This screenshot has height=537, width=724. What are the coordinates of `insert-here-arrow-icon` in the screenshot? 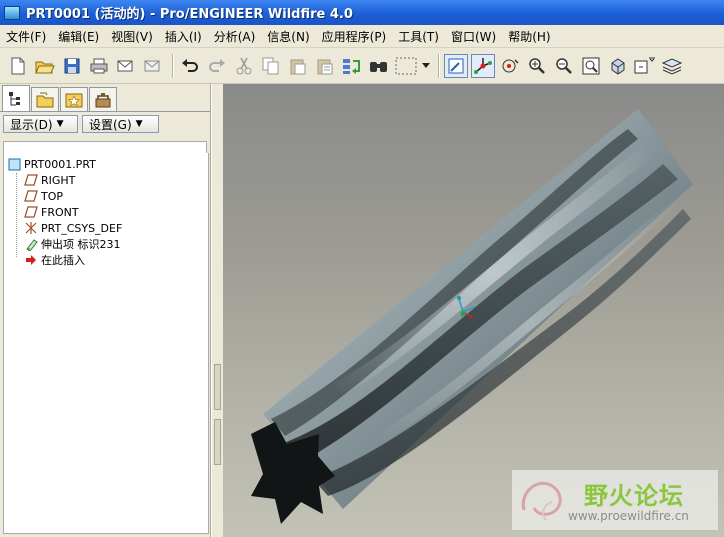 It's located at (31, 260).